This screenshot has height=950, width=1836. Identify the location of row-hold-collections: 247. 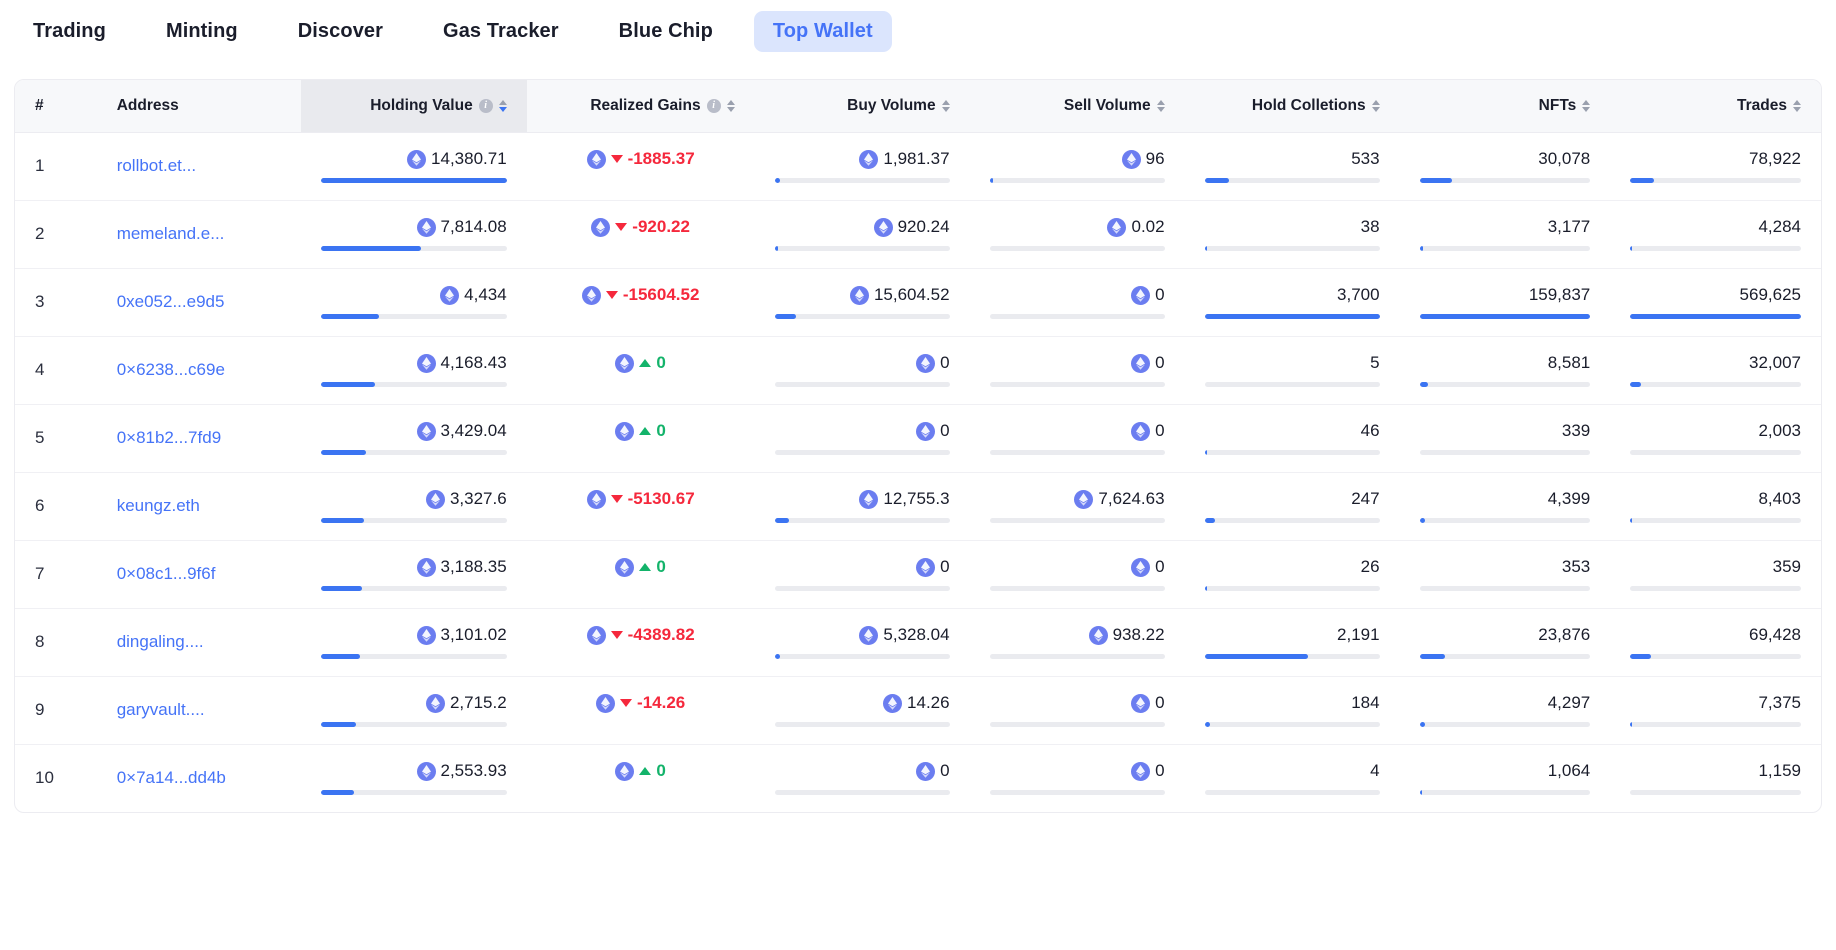
(1292, 506).